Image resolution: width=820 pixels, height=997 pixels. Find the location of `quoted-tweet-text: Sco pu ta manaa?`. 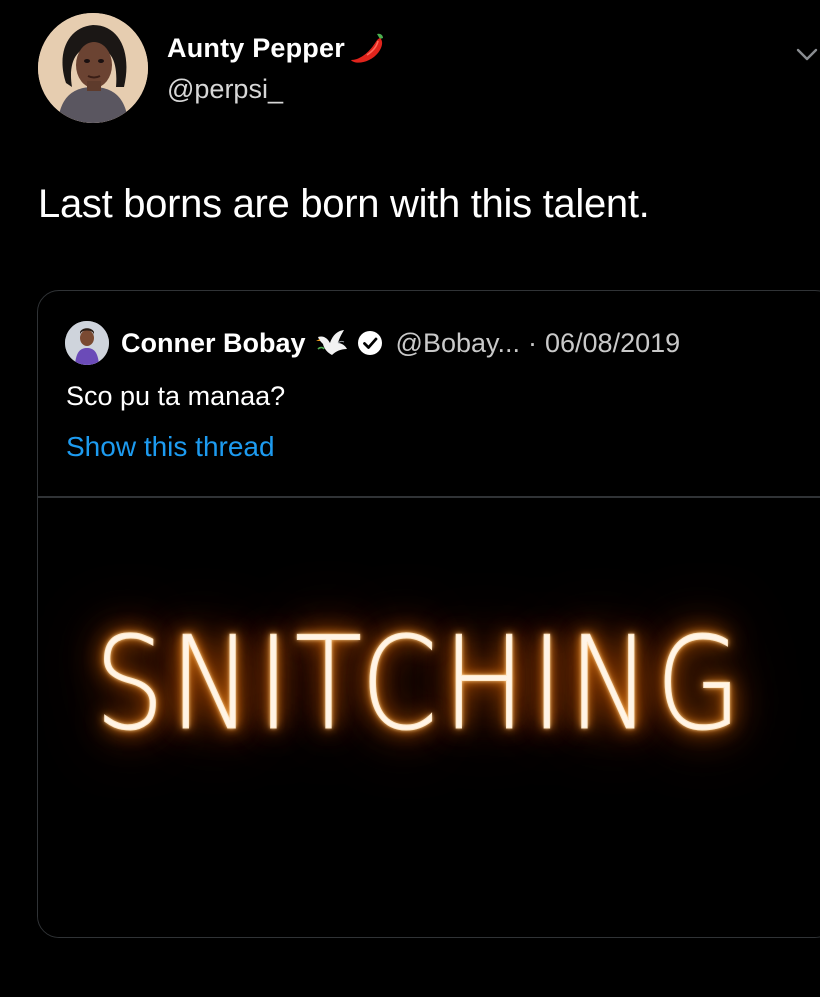

quoted-tweet-text: Sco pu ta manaa? is located at coordinates (176, 396).